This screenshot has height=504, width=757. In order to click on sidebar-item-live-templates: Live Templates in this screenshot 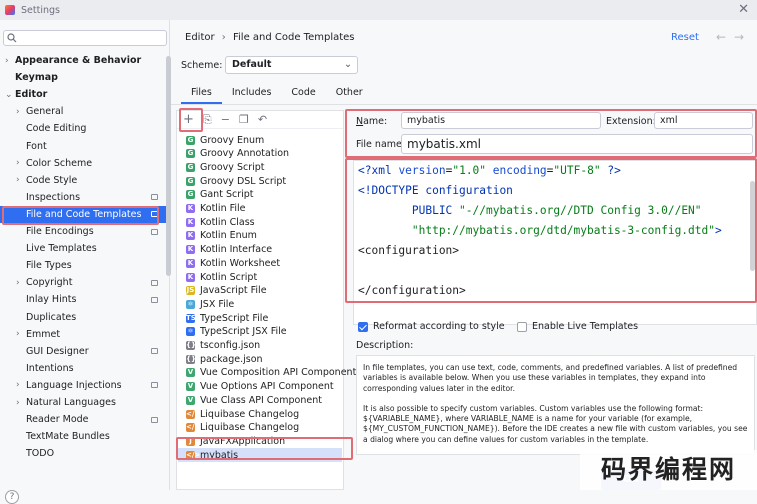, I will do `click(83, 248)`.